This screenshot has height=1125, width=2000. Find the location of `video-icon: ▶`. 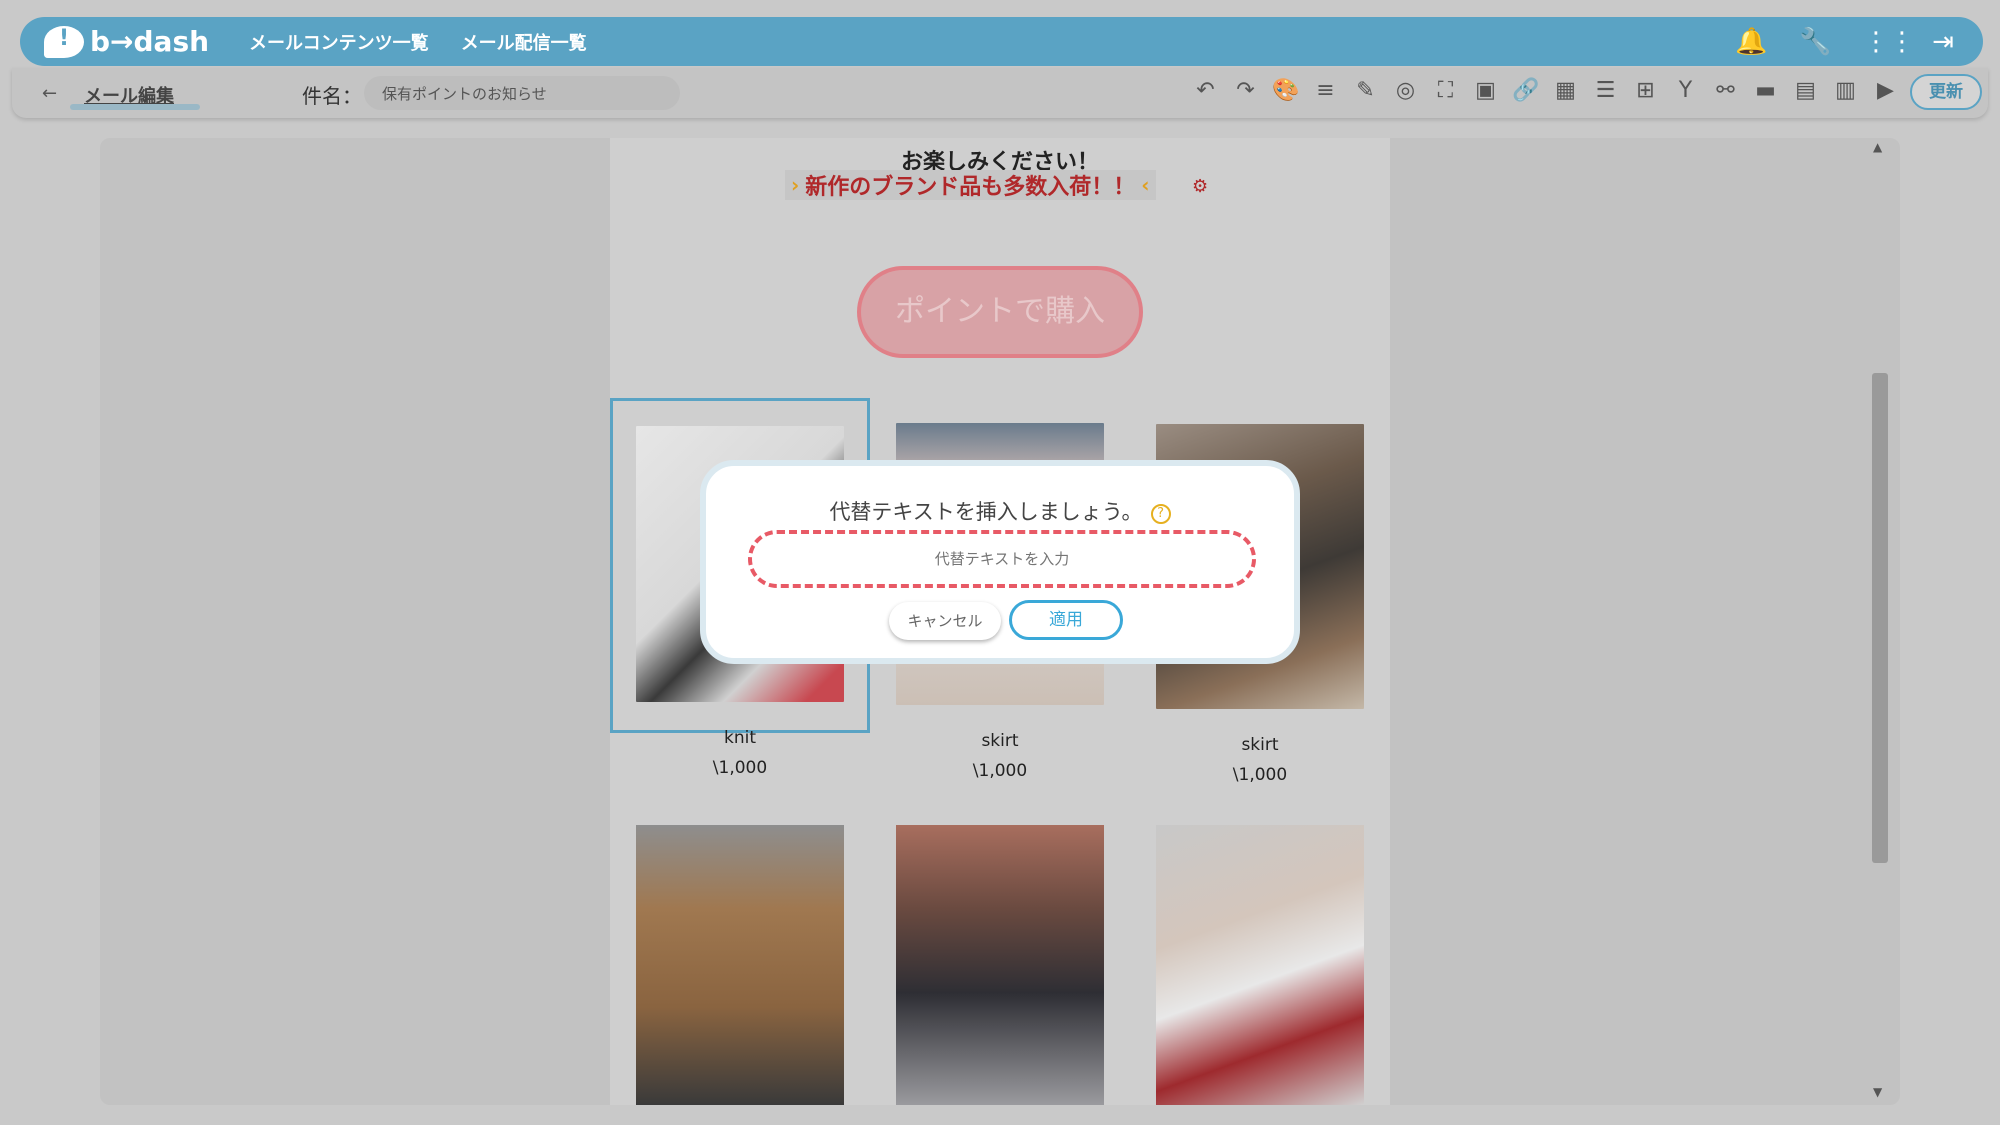

video-icon: ▶ is located at coordinates (1885, 91).